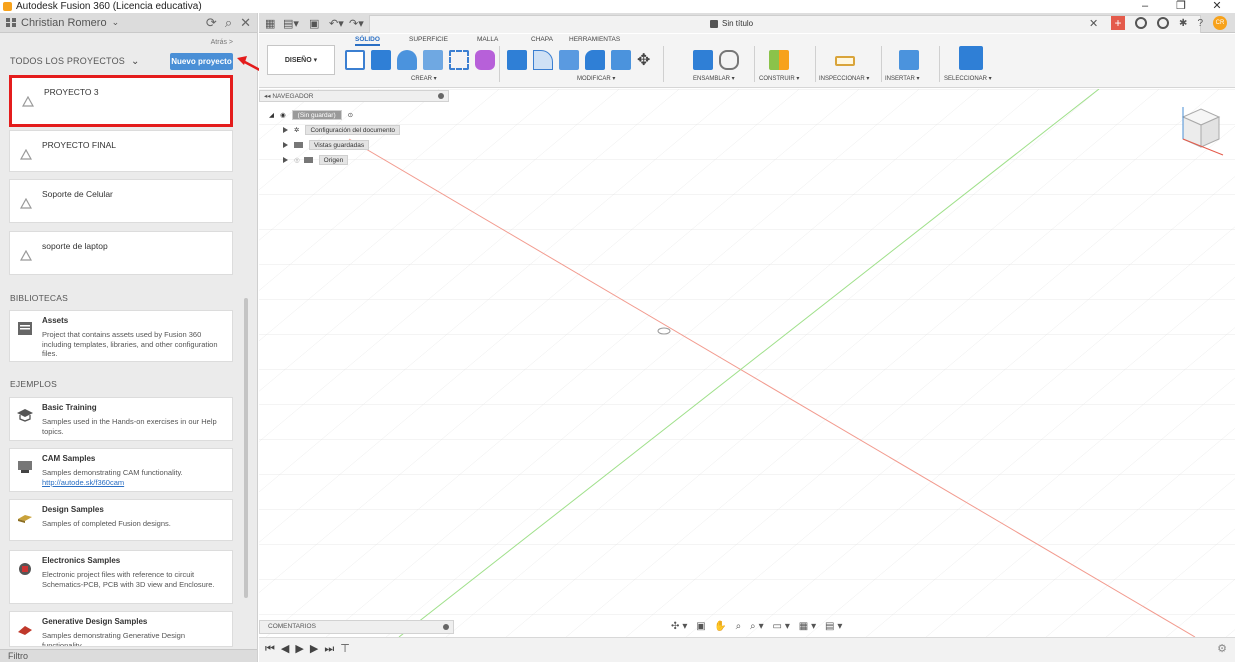 Image resolution: width=1235 pixels, height=662 pixels. I want to click on shell-icon, so click(569, 60).